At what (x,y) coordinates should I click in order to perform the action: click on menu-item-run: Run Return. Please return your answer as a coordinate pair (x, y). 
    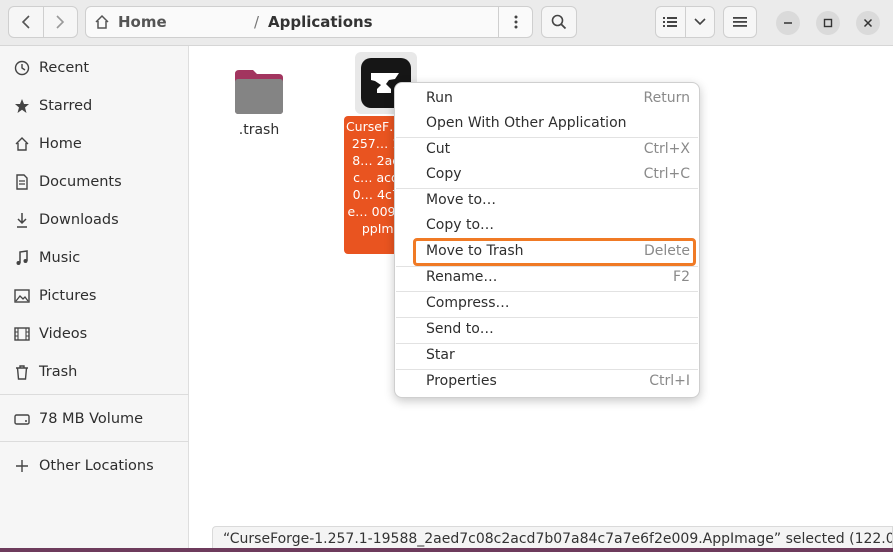
    Looking at the image, I should click on (547, 99).